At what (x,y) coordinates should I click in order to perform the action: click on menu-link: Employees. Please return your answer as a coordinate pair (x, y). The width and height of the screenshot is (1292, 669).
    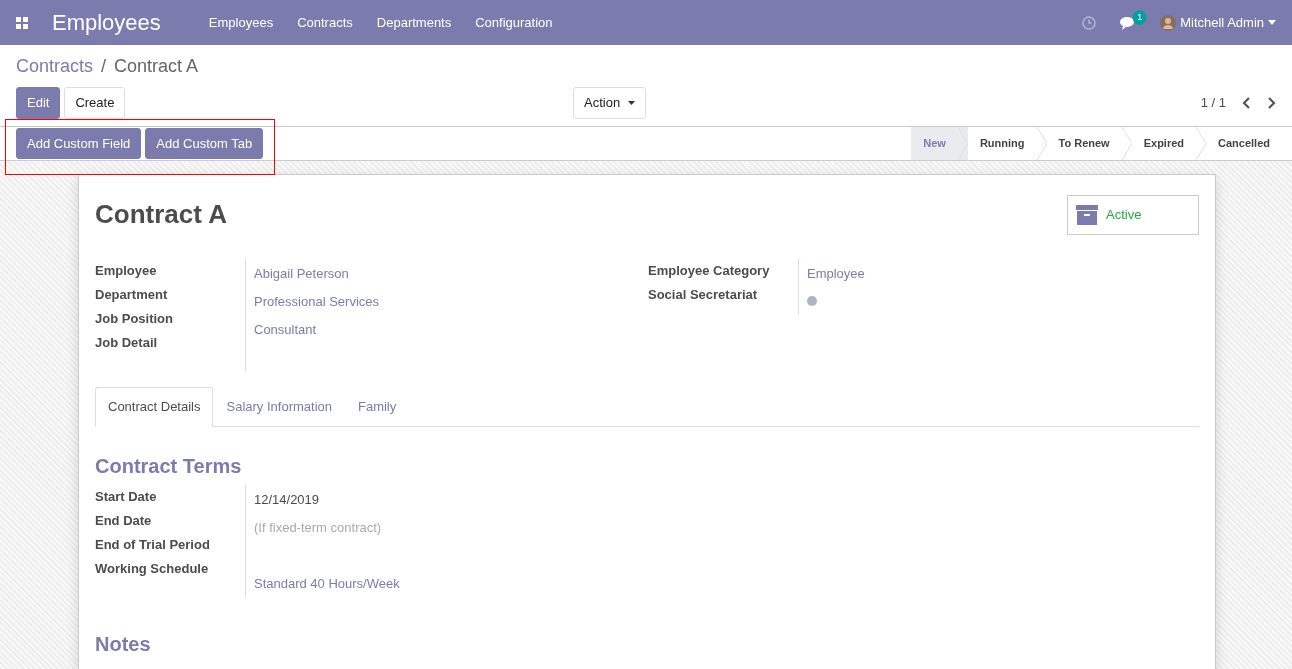
    Looking at the image, I should click on (241, 22).